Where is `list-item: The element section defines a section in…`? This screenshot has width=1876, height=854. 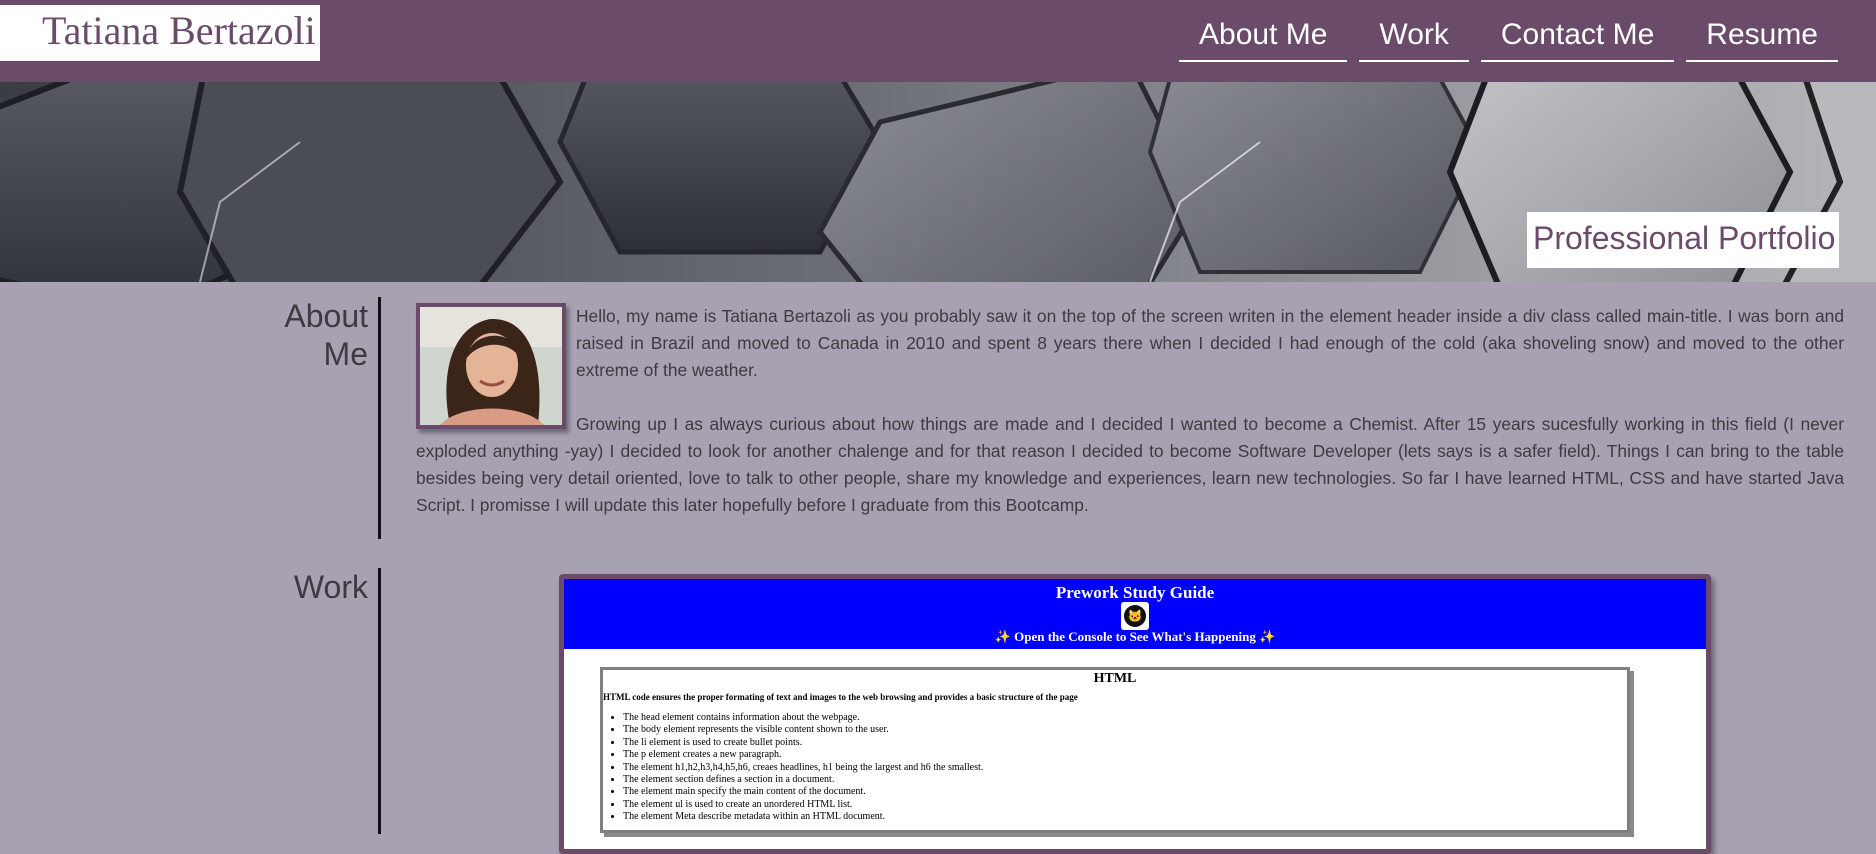
list-item: The element section defines a section in… is located at coordinates (1125, 780).